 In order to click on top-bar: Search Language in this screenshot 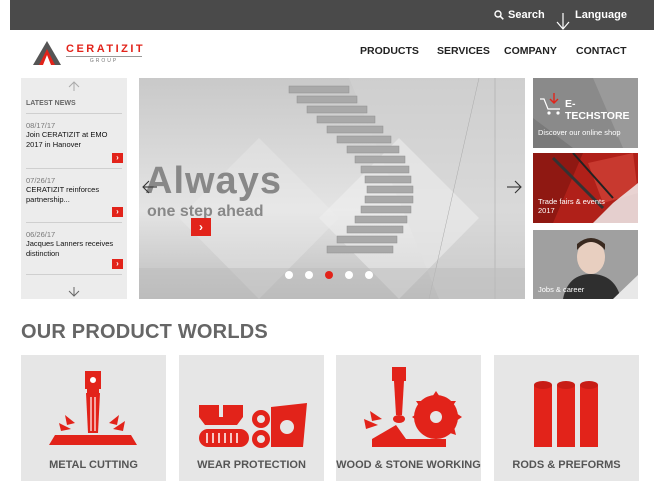, I will do `click(332, 15)`.